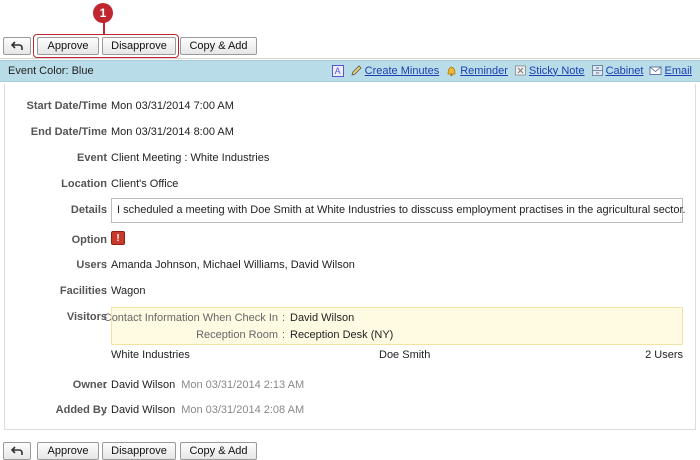 This screenshot has height=460, width=700. What do you see at coordinates (139, 451) in the screenshot?
I see `disapprove-button-bottom: Disapprove` at bounding box center [139, 451].